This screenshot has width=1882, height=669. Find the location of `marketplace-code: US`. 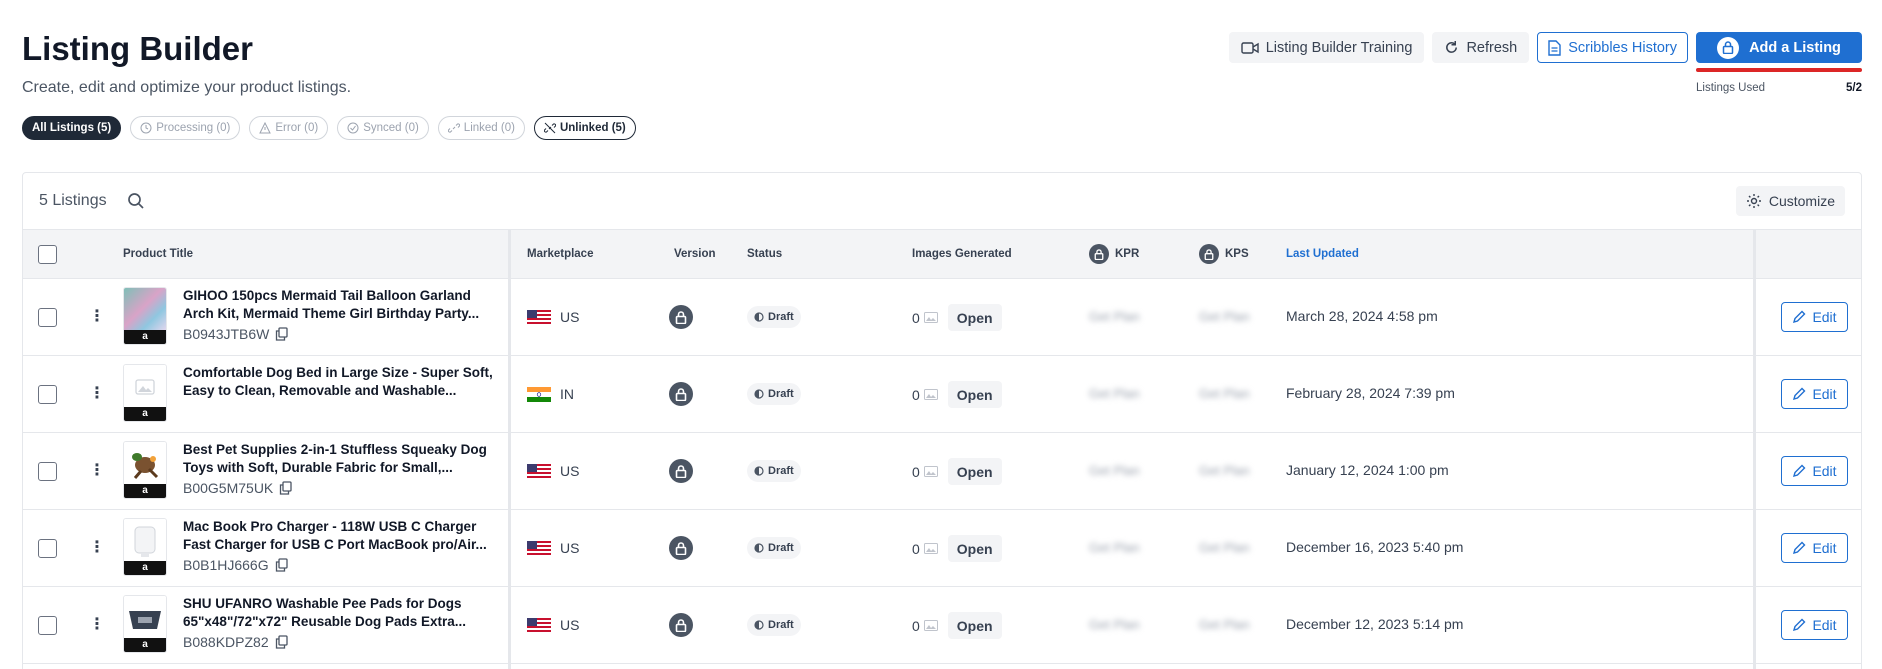

marketplace-code: US is located at coordinates (570, 625).